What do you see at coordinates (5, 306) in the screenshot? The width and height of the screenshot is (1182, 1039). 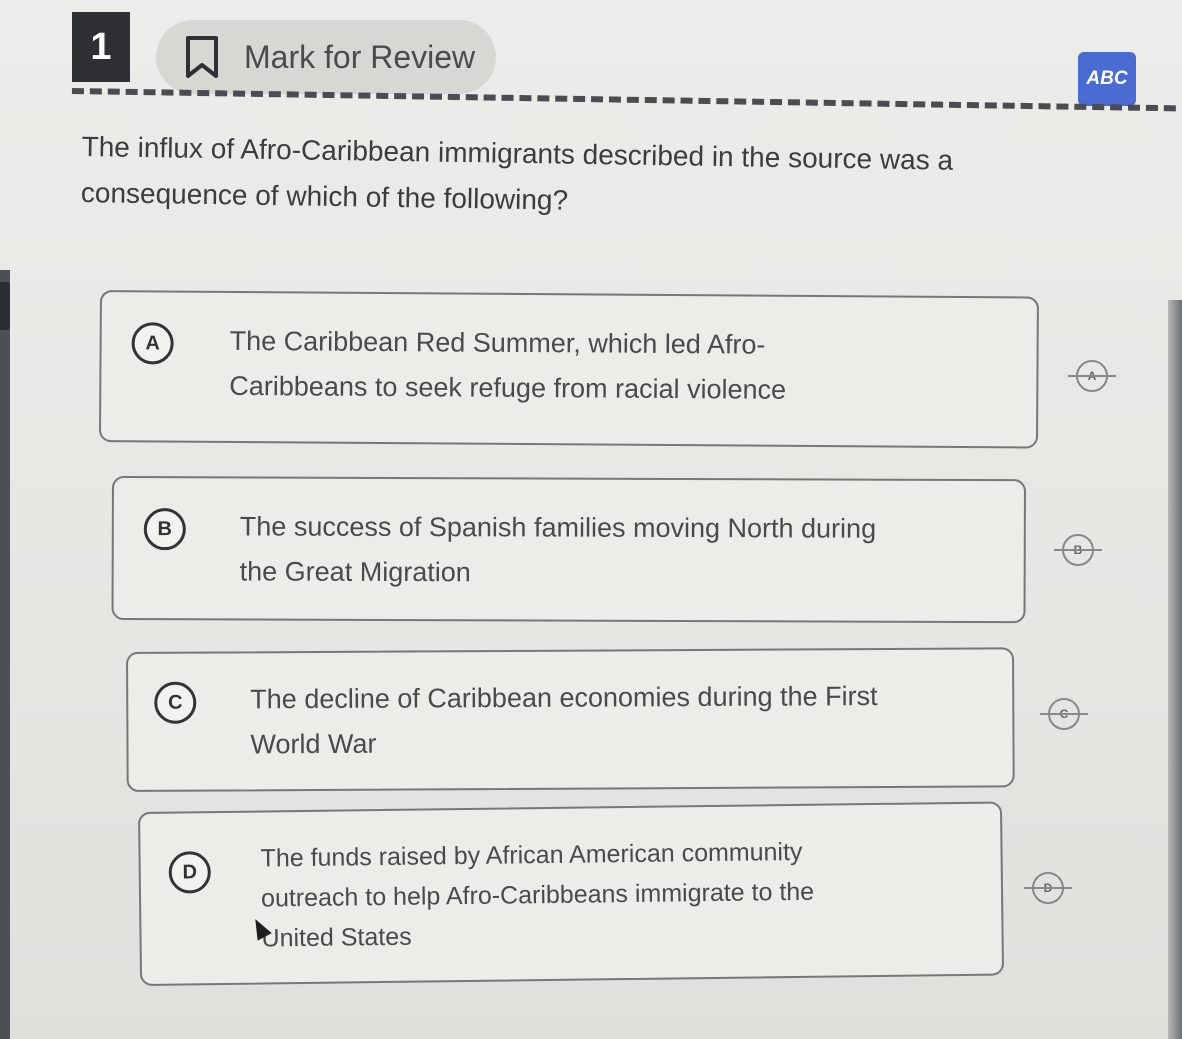 I see `panel-resize-handle` at bounding box center [5, 306].